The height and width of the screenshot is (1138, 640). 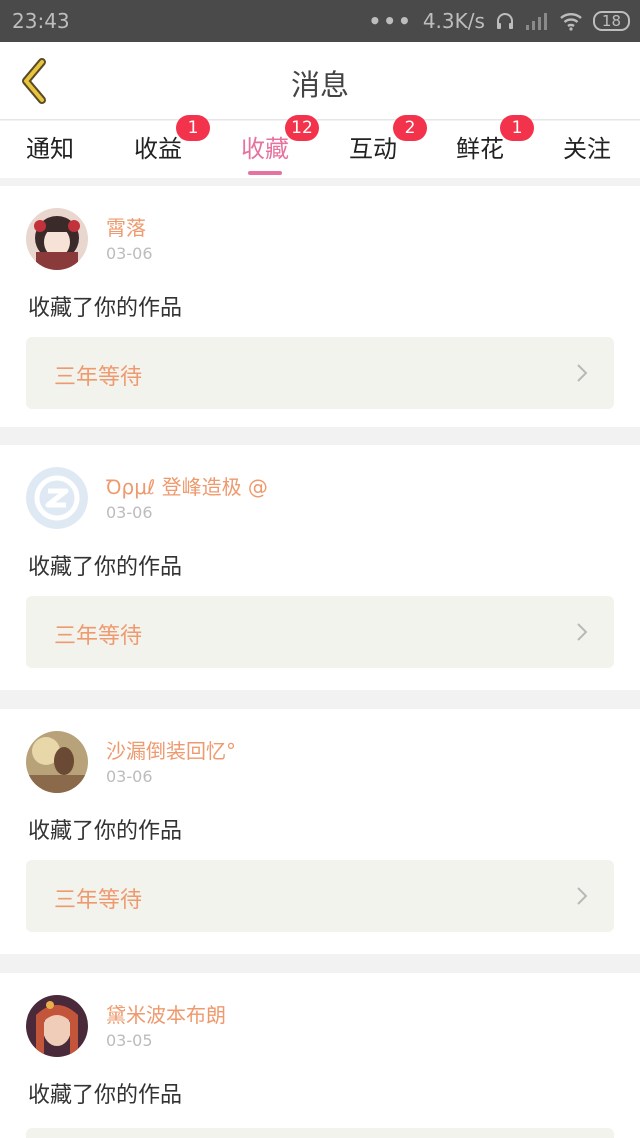 I want to click on header-bar: 消息, so click(x=320, y=81).